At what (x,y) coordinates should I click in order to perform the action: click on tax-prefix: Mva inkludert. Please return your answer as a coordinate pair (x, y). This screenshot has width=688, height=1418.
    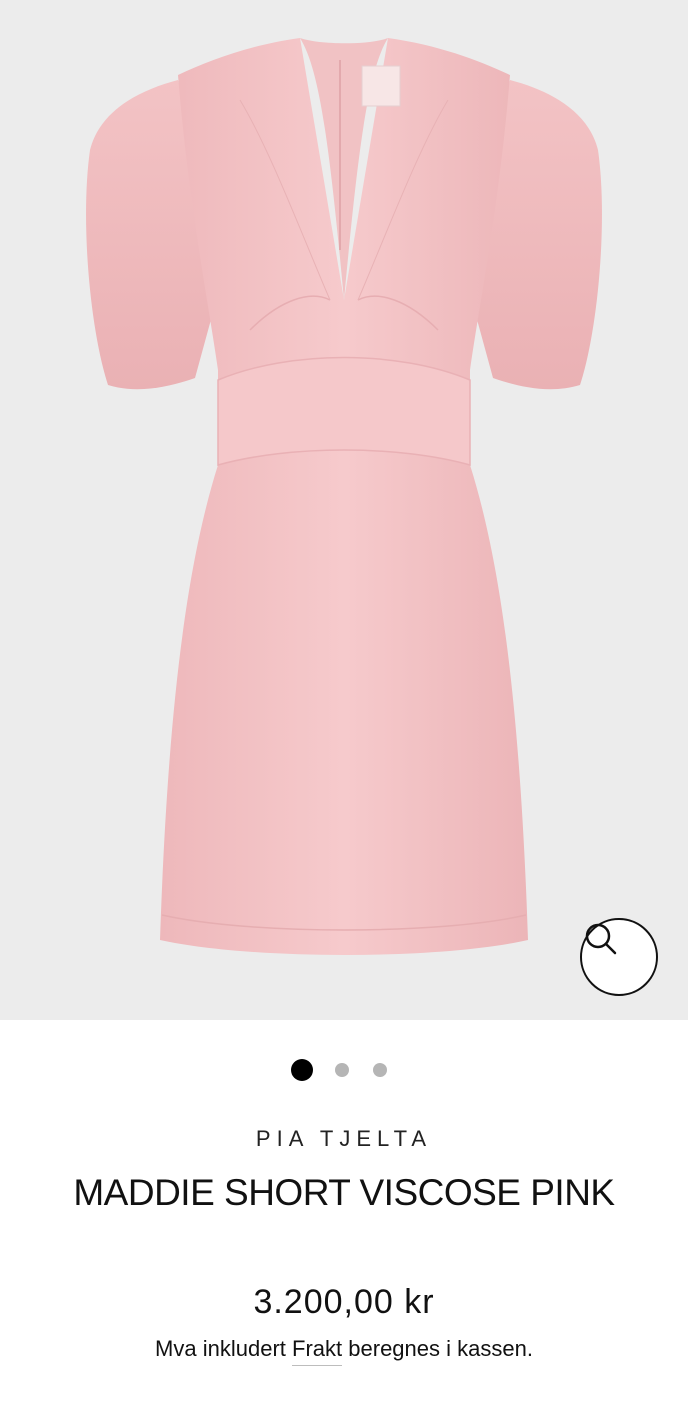
    Looking at the image, I should click on (220, 1348).